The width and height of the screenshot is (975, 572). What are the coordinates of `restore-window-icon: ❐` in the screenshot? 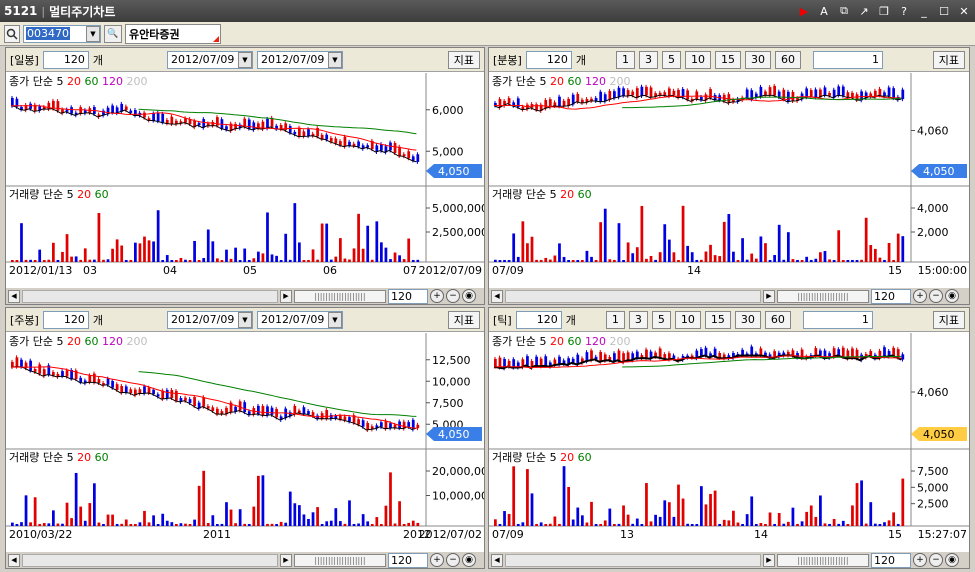 It's located at (884, 11).